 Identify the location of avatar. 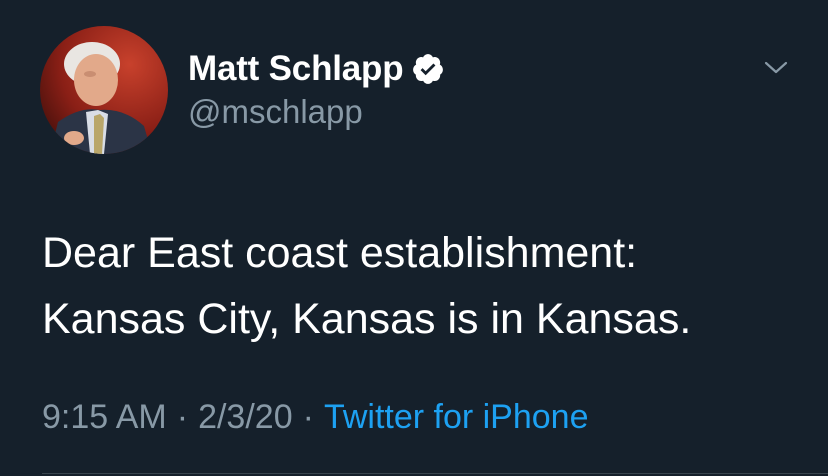
(104, 90).